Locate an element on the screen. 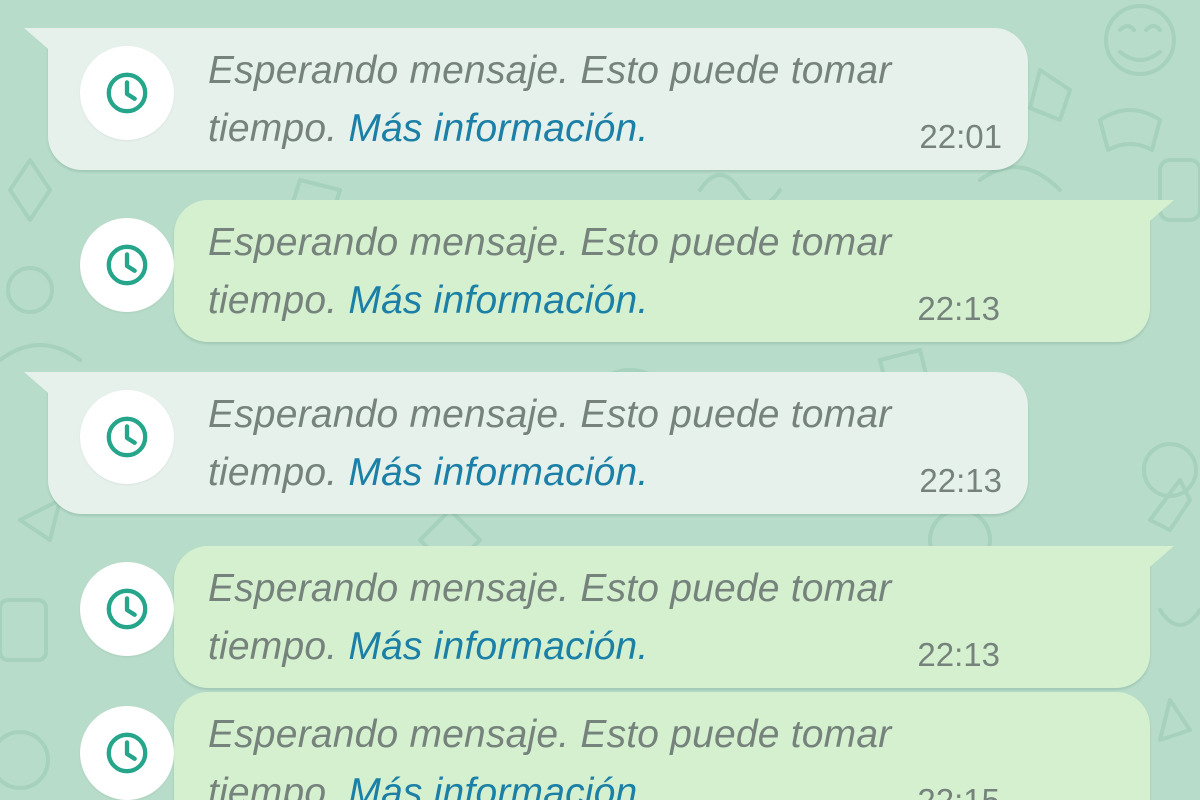  message-time: 22:15 is located at coordinates (958, 791).